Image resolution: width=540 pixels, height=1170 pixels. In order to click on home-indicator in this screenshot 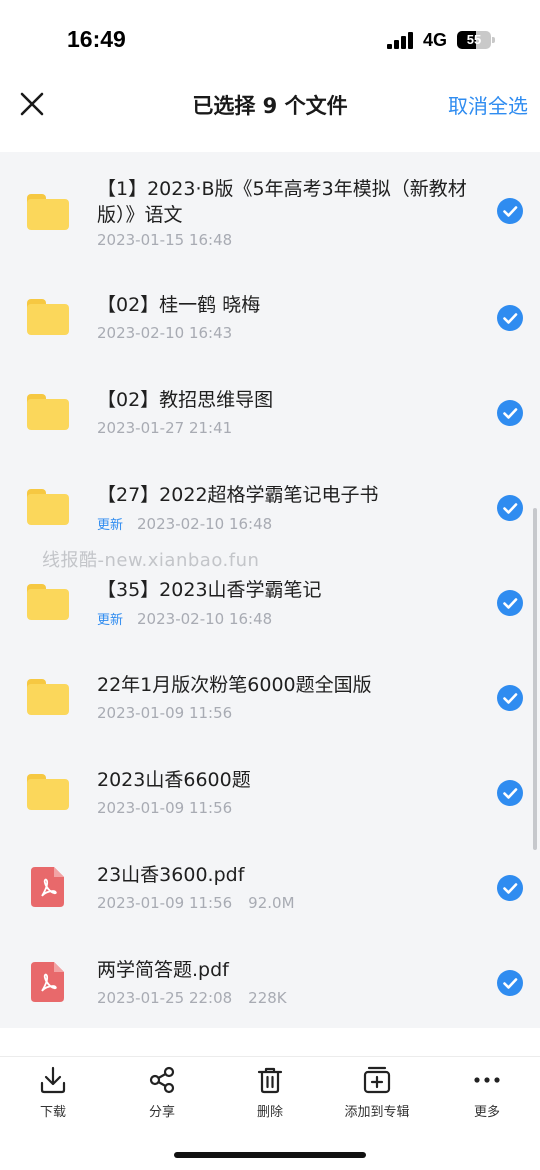, I will do `click(270, 1155)`.